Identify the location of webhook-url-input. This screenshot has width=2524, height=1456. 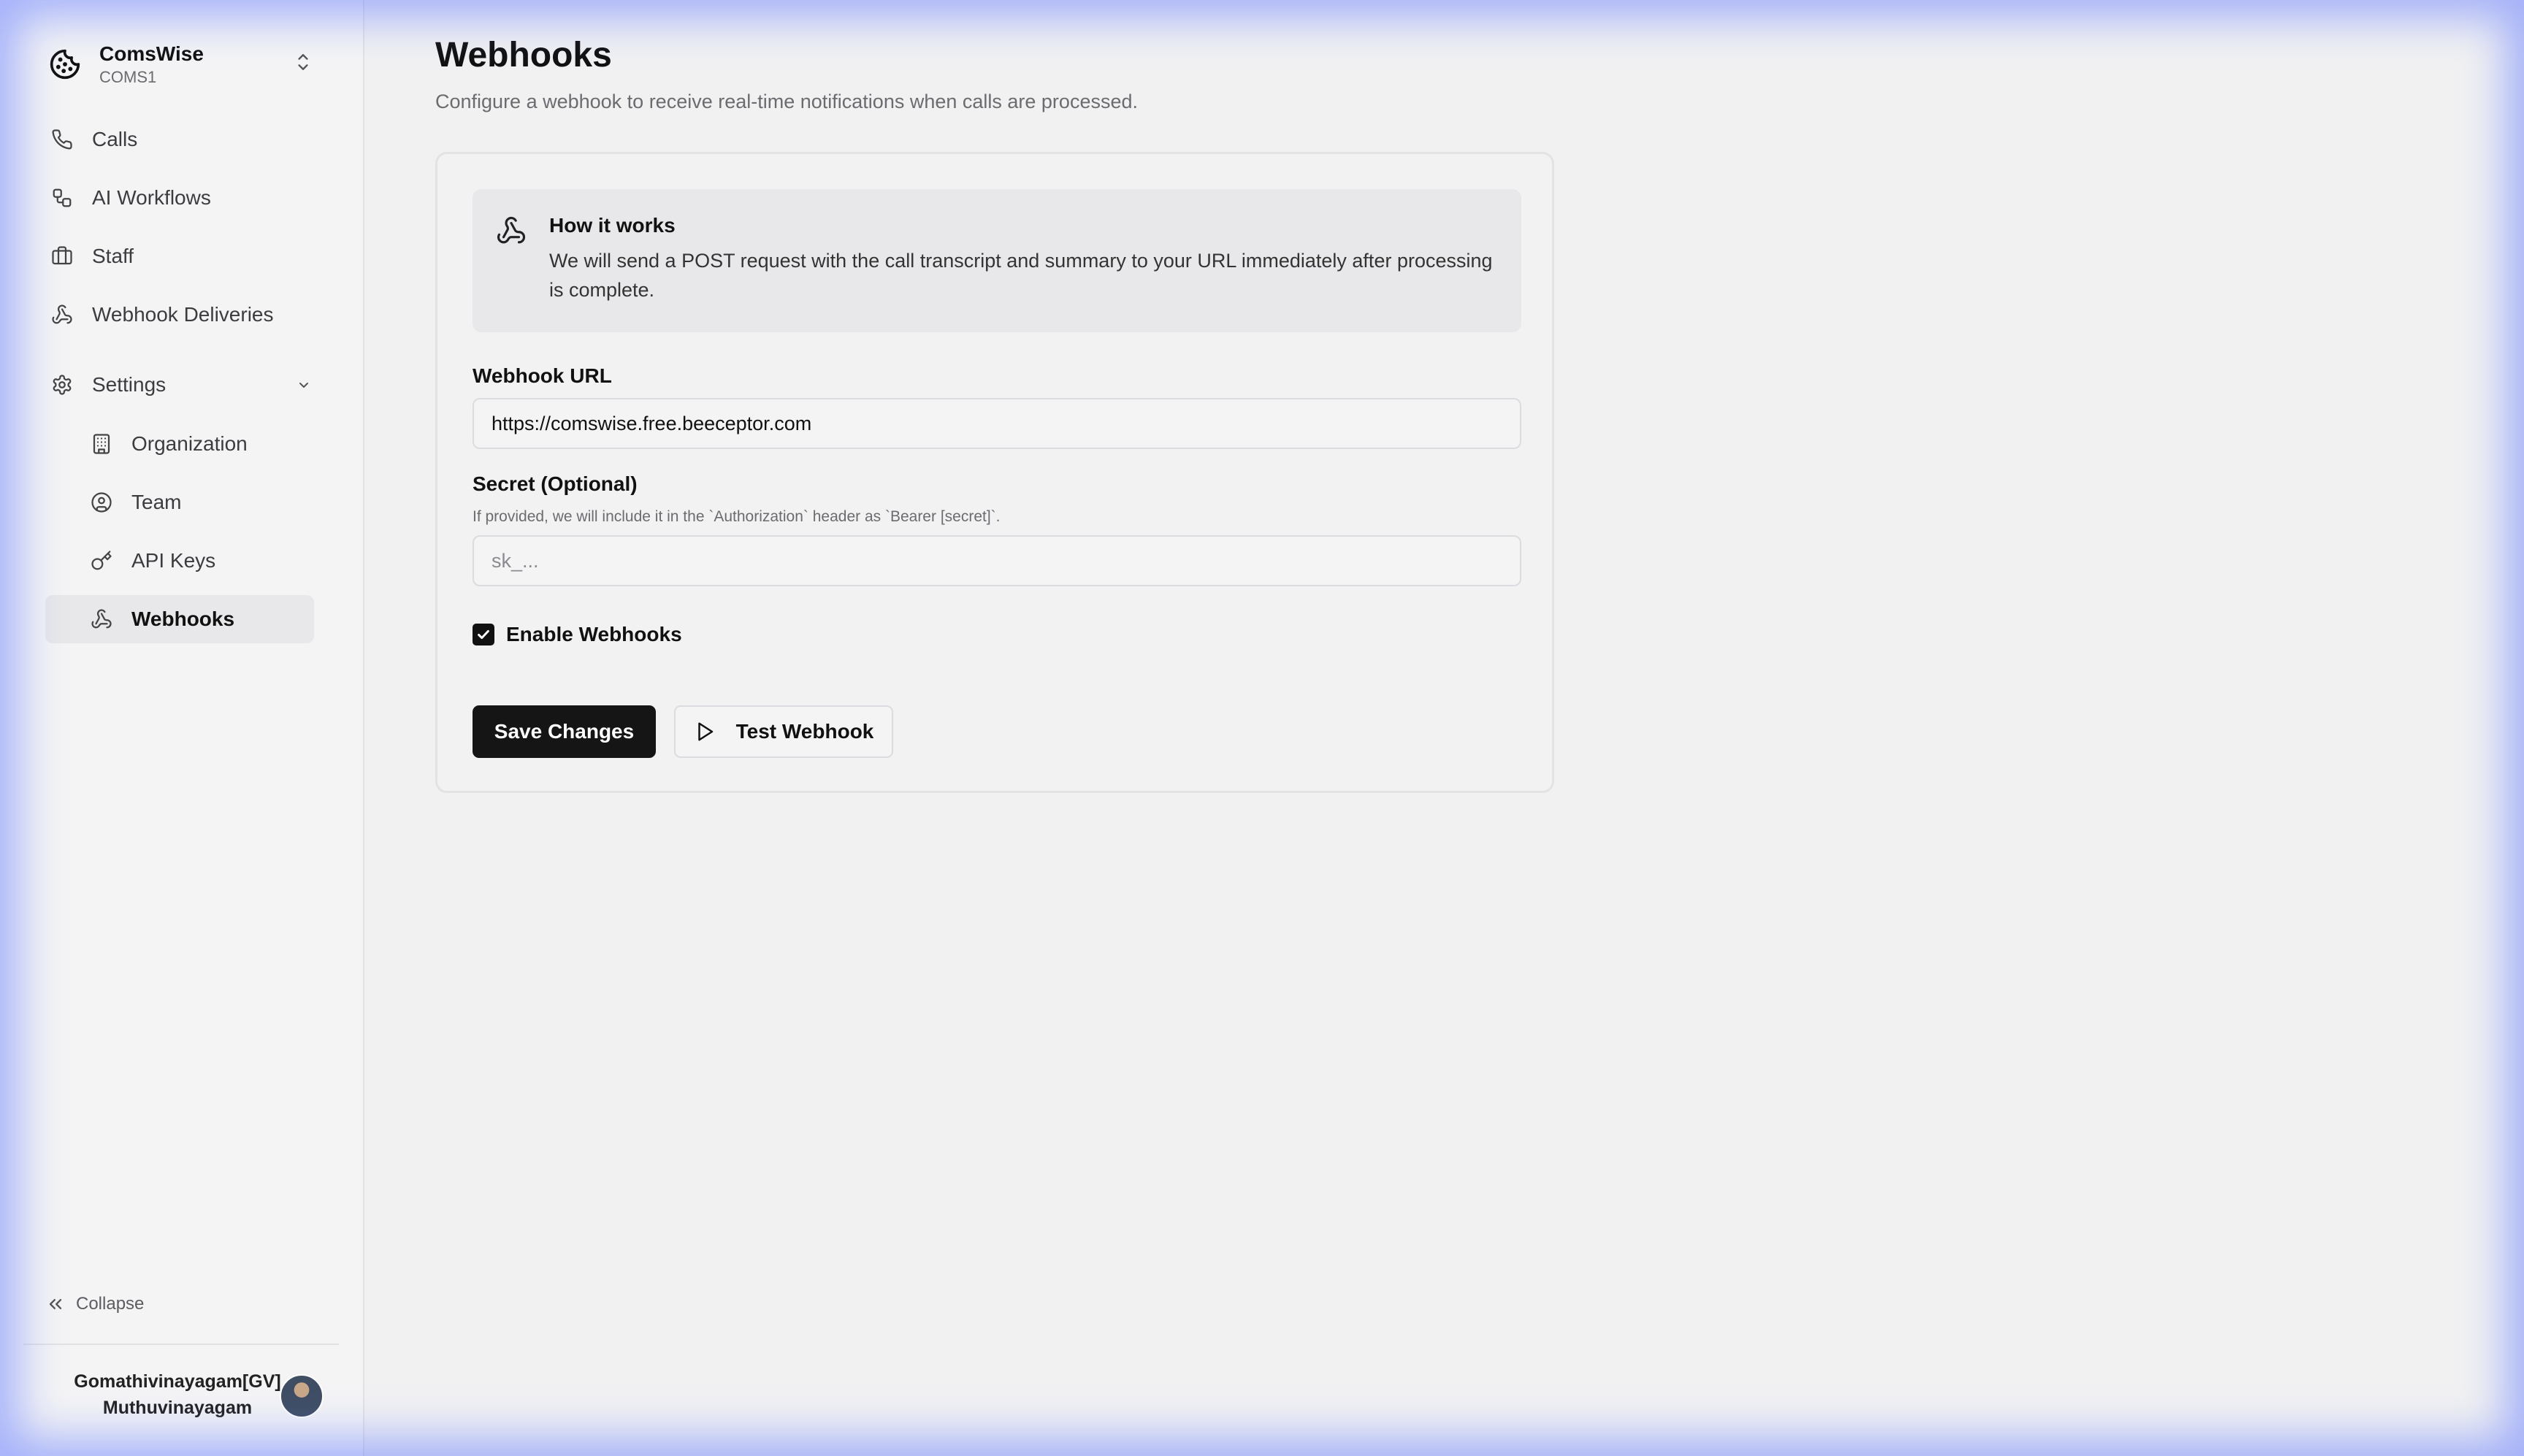
(997, 423).